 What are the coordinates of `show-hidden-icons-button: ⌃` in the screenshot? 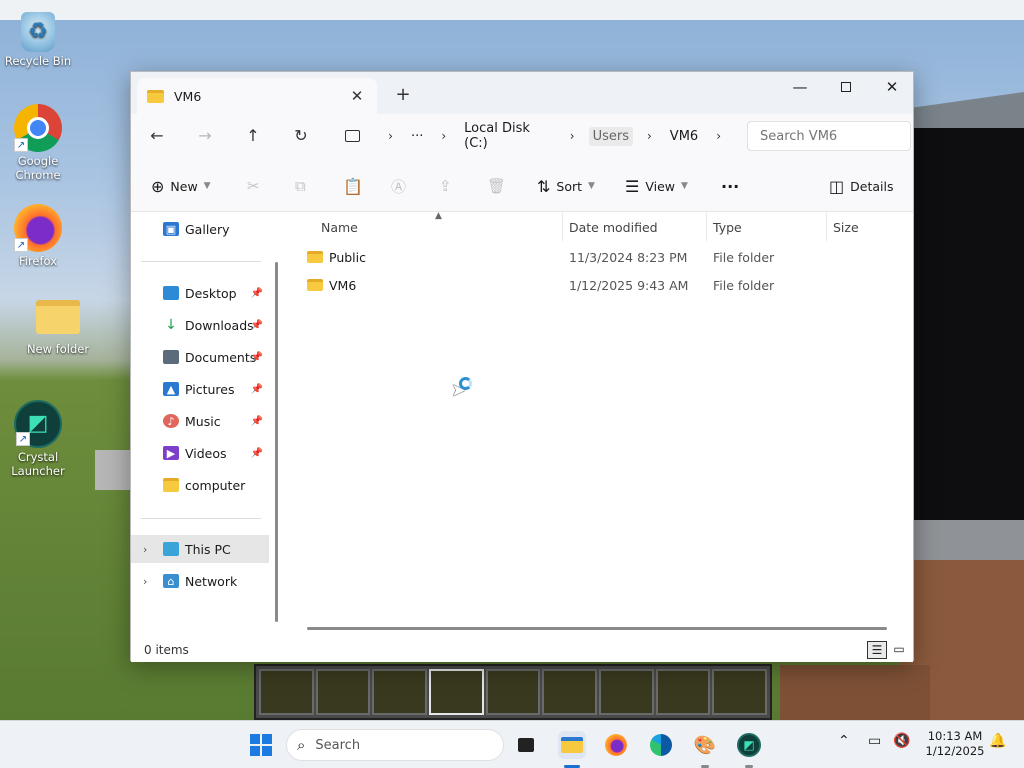 It's located at (844, 741).